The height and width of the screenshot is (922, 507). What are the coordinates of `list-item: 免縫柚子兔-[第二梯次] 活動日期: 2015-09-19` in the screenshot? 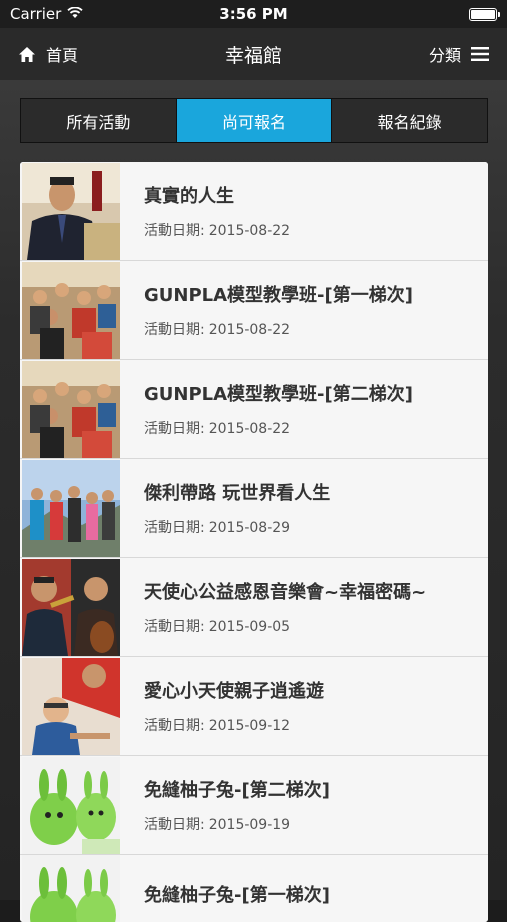 It's located at (254, 805).